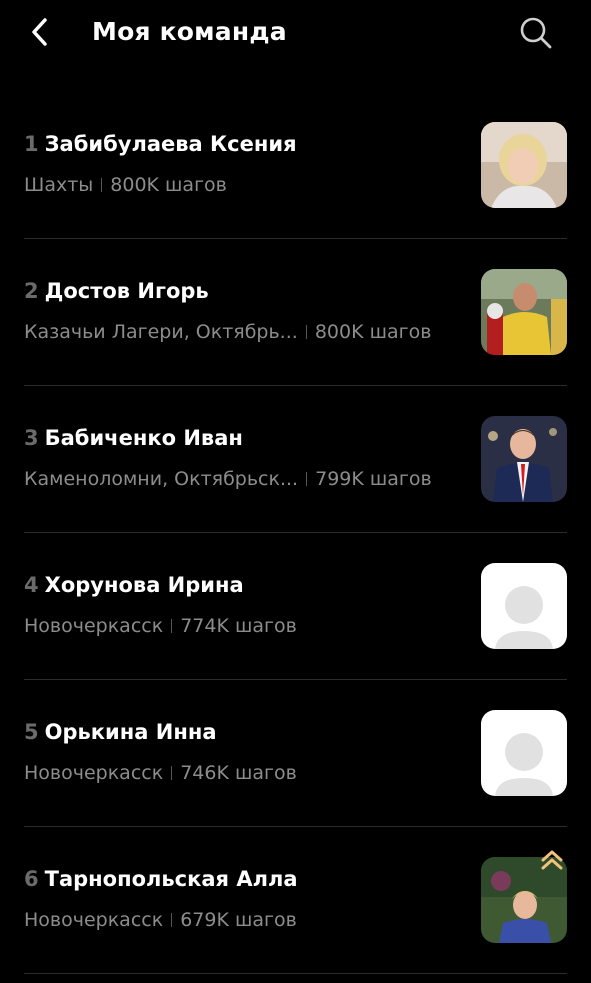 The height and width of the screenshot is (983, 591). I want to click on rank-number: 4, so click(31, 585).